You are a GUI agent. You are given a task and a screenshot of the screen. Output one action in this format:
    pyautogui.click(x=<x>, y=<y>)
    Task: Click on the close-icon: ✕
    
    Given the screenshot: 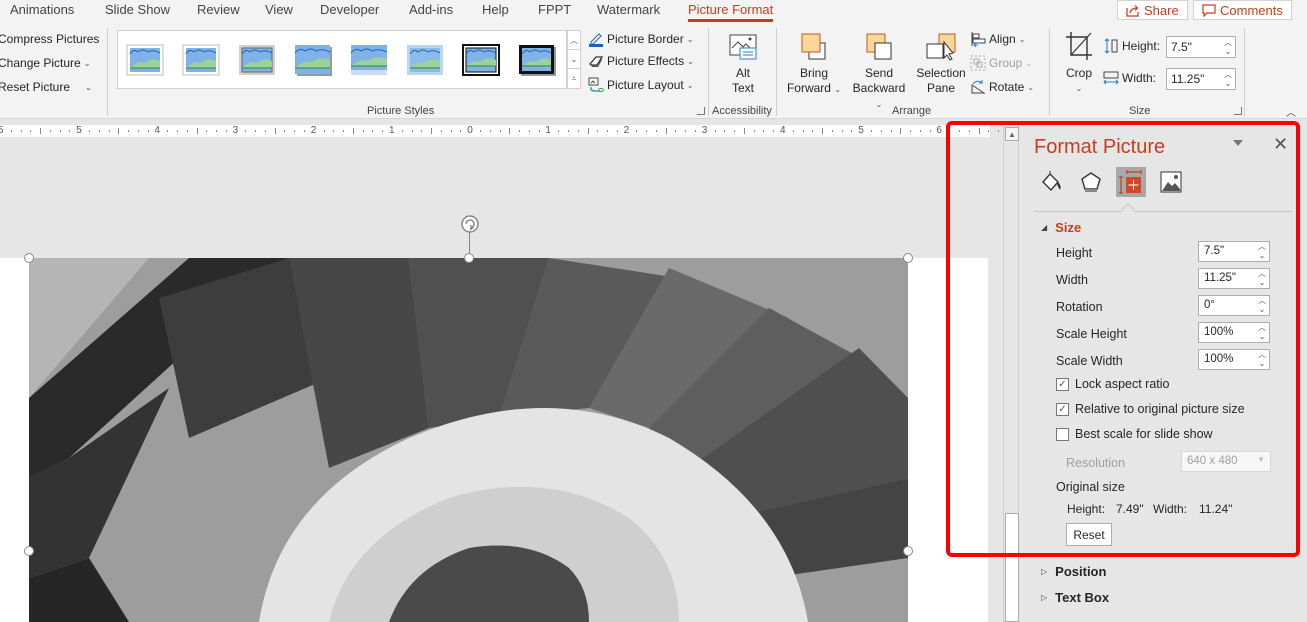 What is the action you would take?
    pyautogui.click(x=1280, y=144)
    